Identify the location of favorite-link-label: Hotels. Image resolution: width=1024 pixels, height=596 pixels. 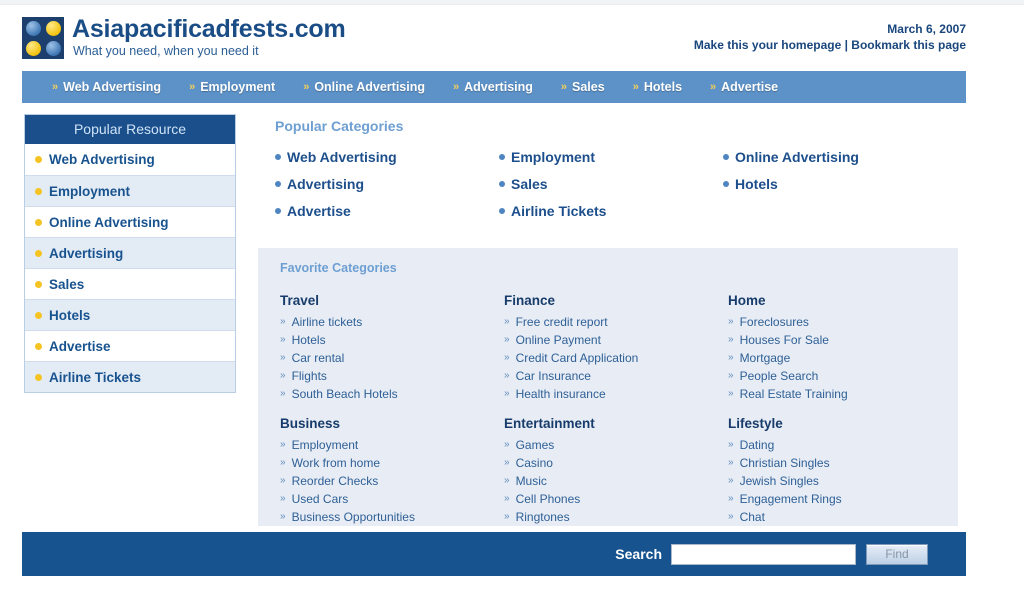
(308, 340).